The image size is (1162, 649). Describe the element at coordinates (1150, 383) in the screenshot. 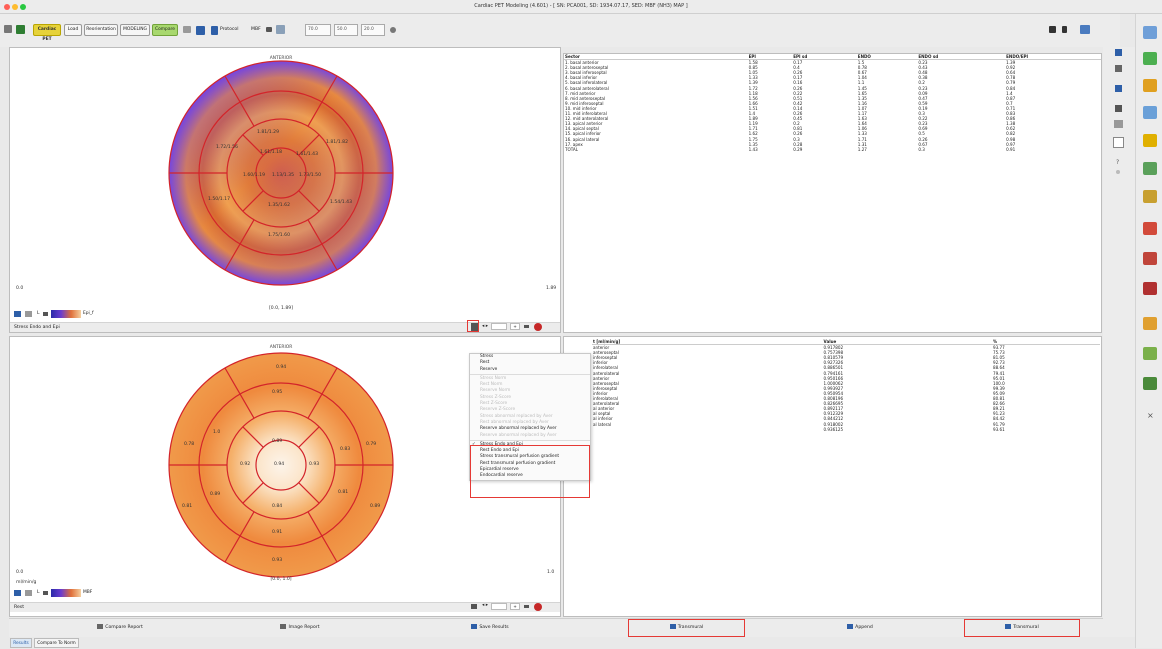

I see `person-icon` at that location.